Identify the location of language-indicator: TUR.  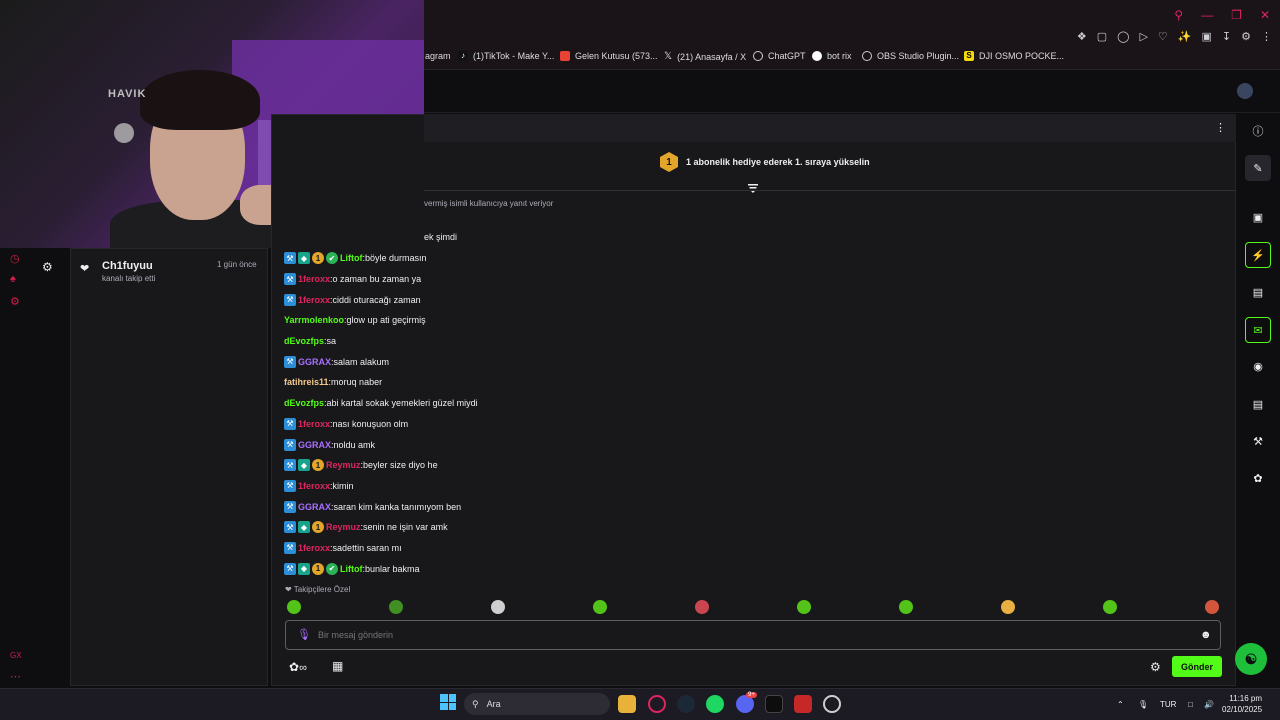
(1168, 704).